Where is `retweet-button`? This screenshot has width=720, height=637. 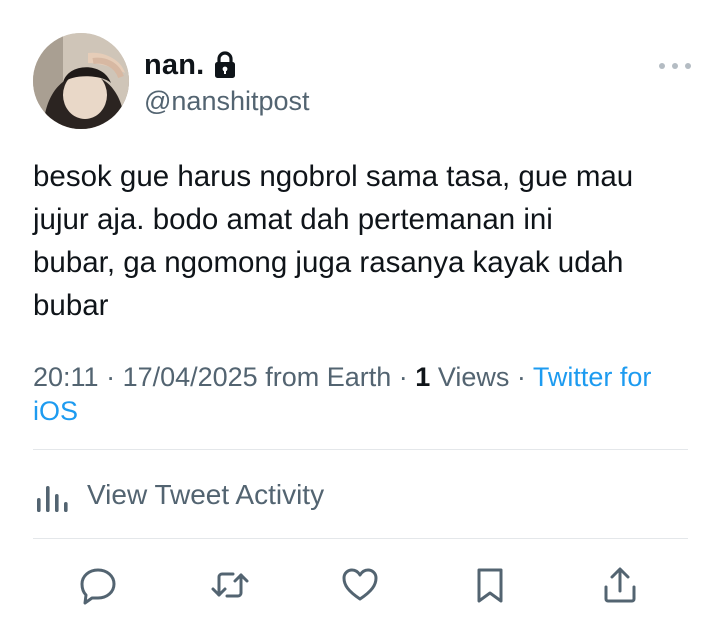
retweet-button is located at coordinates (230, 585).